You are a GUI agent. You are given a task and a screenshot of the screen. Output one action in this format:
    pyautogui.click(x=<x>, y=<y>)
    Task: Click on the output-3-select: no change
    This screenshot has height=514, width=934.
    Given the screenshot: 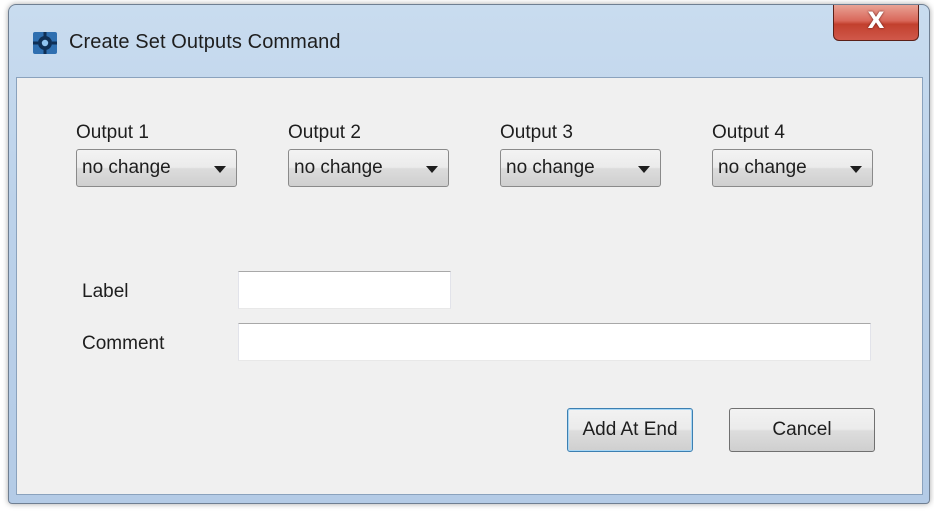 What is the action you would take?
    pyautogui.click(x=580, y=168)
    